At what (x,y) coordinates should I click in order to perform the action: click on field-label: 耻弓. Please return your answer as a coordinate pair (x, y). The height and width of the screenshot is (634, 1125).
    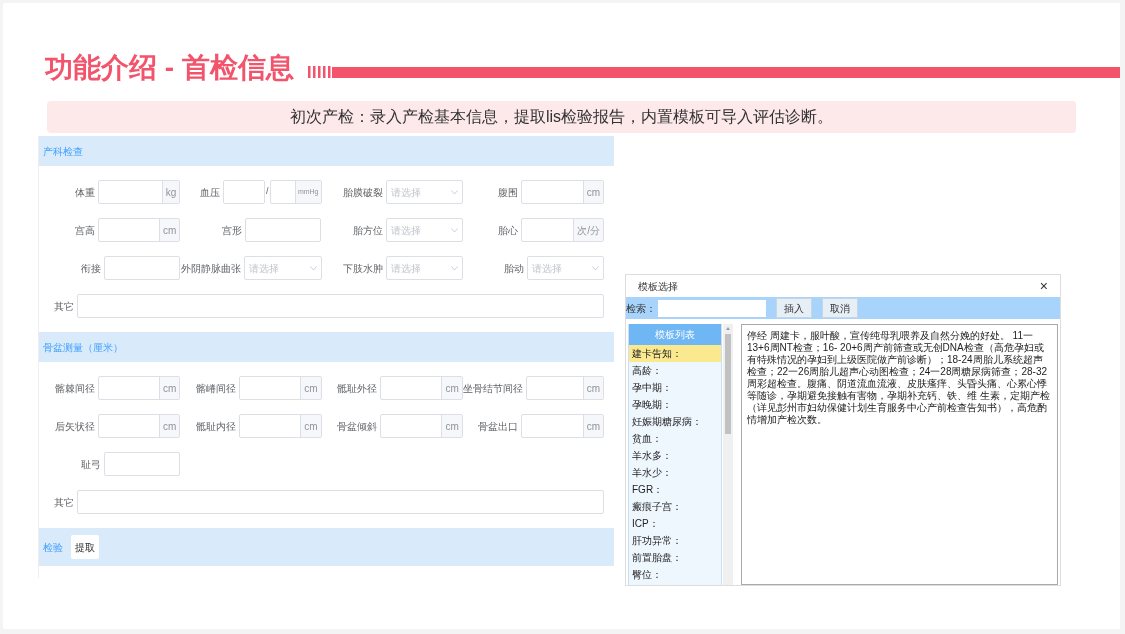
    Looking at the image, I should click on (90, 464).